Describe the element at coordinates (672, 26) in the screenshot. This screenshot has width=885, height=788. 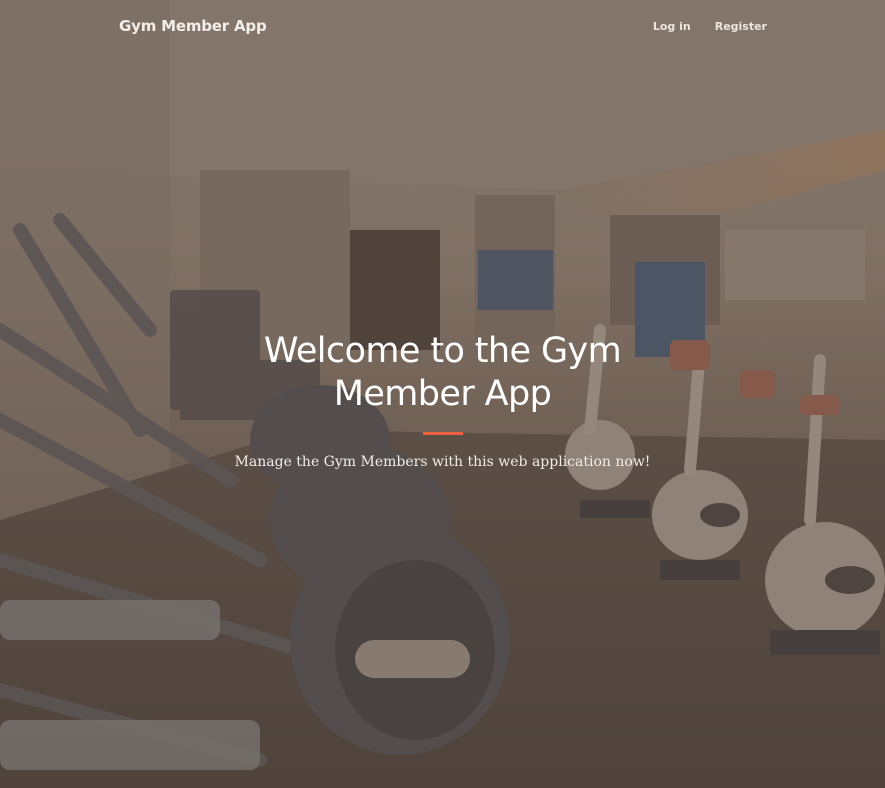
I see `login-link: Log in` at that location.